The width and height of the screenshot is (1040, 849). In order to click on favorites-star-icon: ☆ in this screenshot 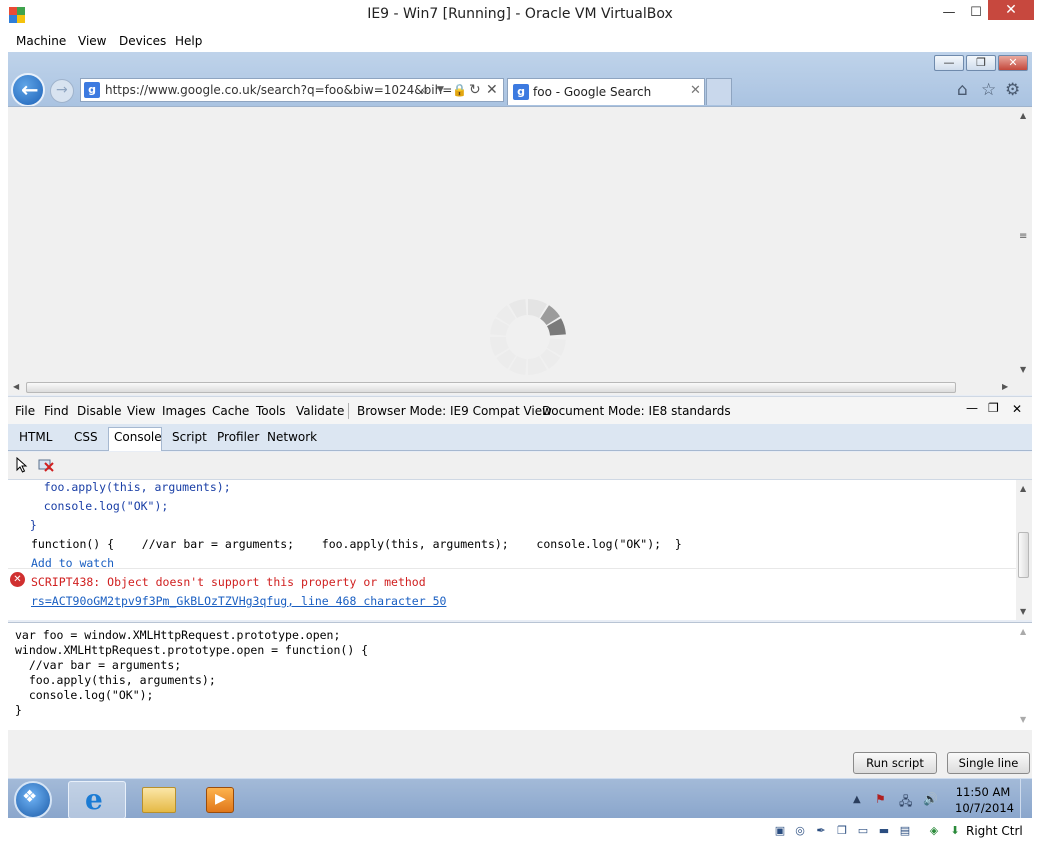, I will do `click(988, 90)`.